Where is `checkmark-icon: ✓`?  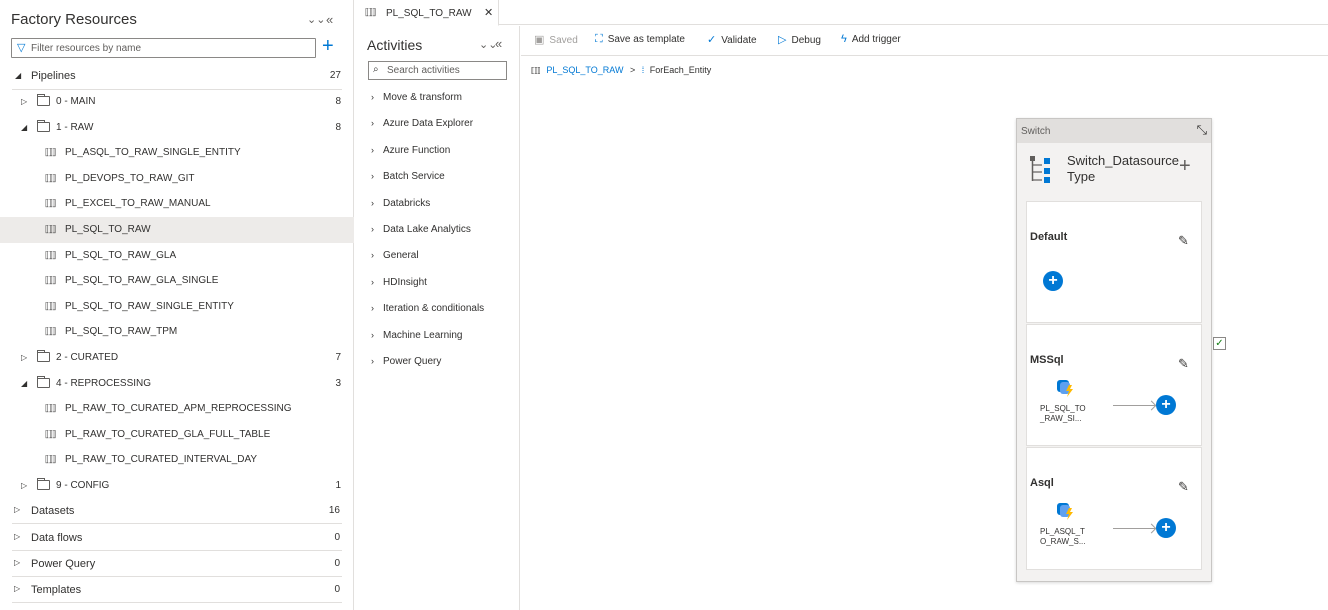 checkmark-icon: ✓ is located at coordinates (712, 40).